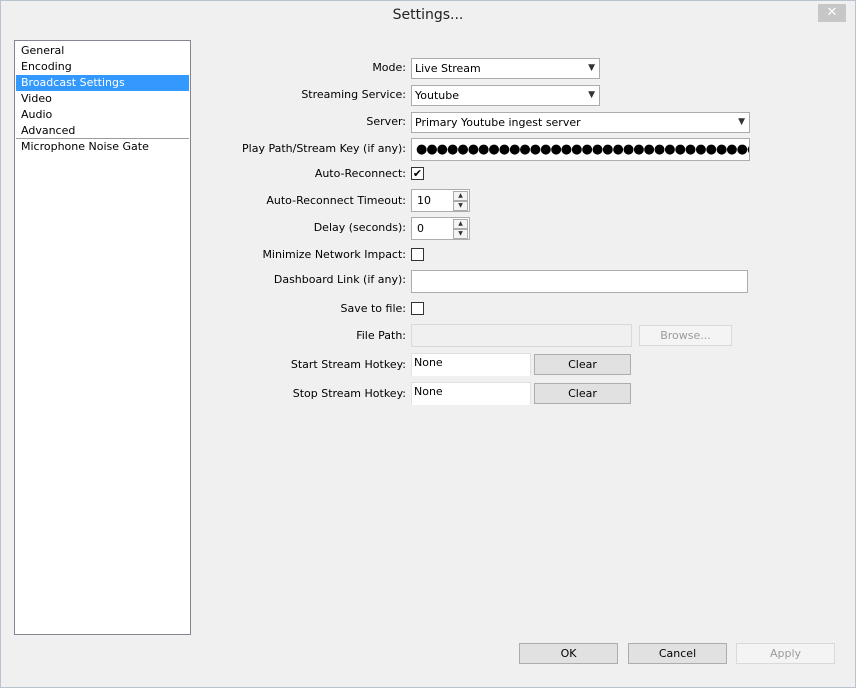 This screenshot has height=688, width=856. What do you see at coordinates (785, 653) in the screenshot?
I see `apply-button: Apply` at bounding box center [785, 653].